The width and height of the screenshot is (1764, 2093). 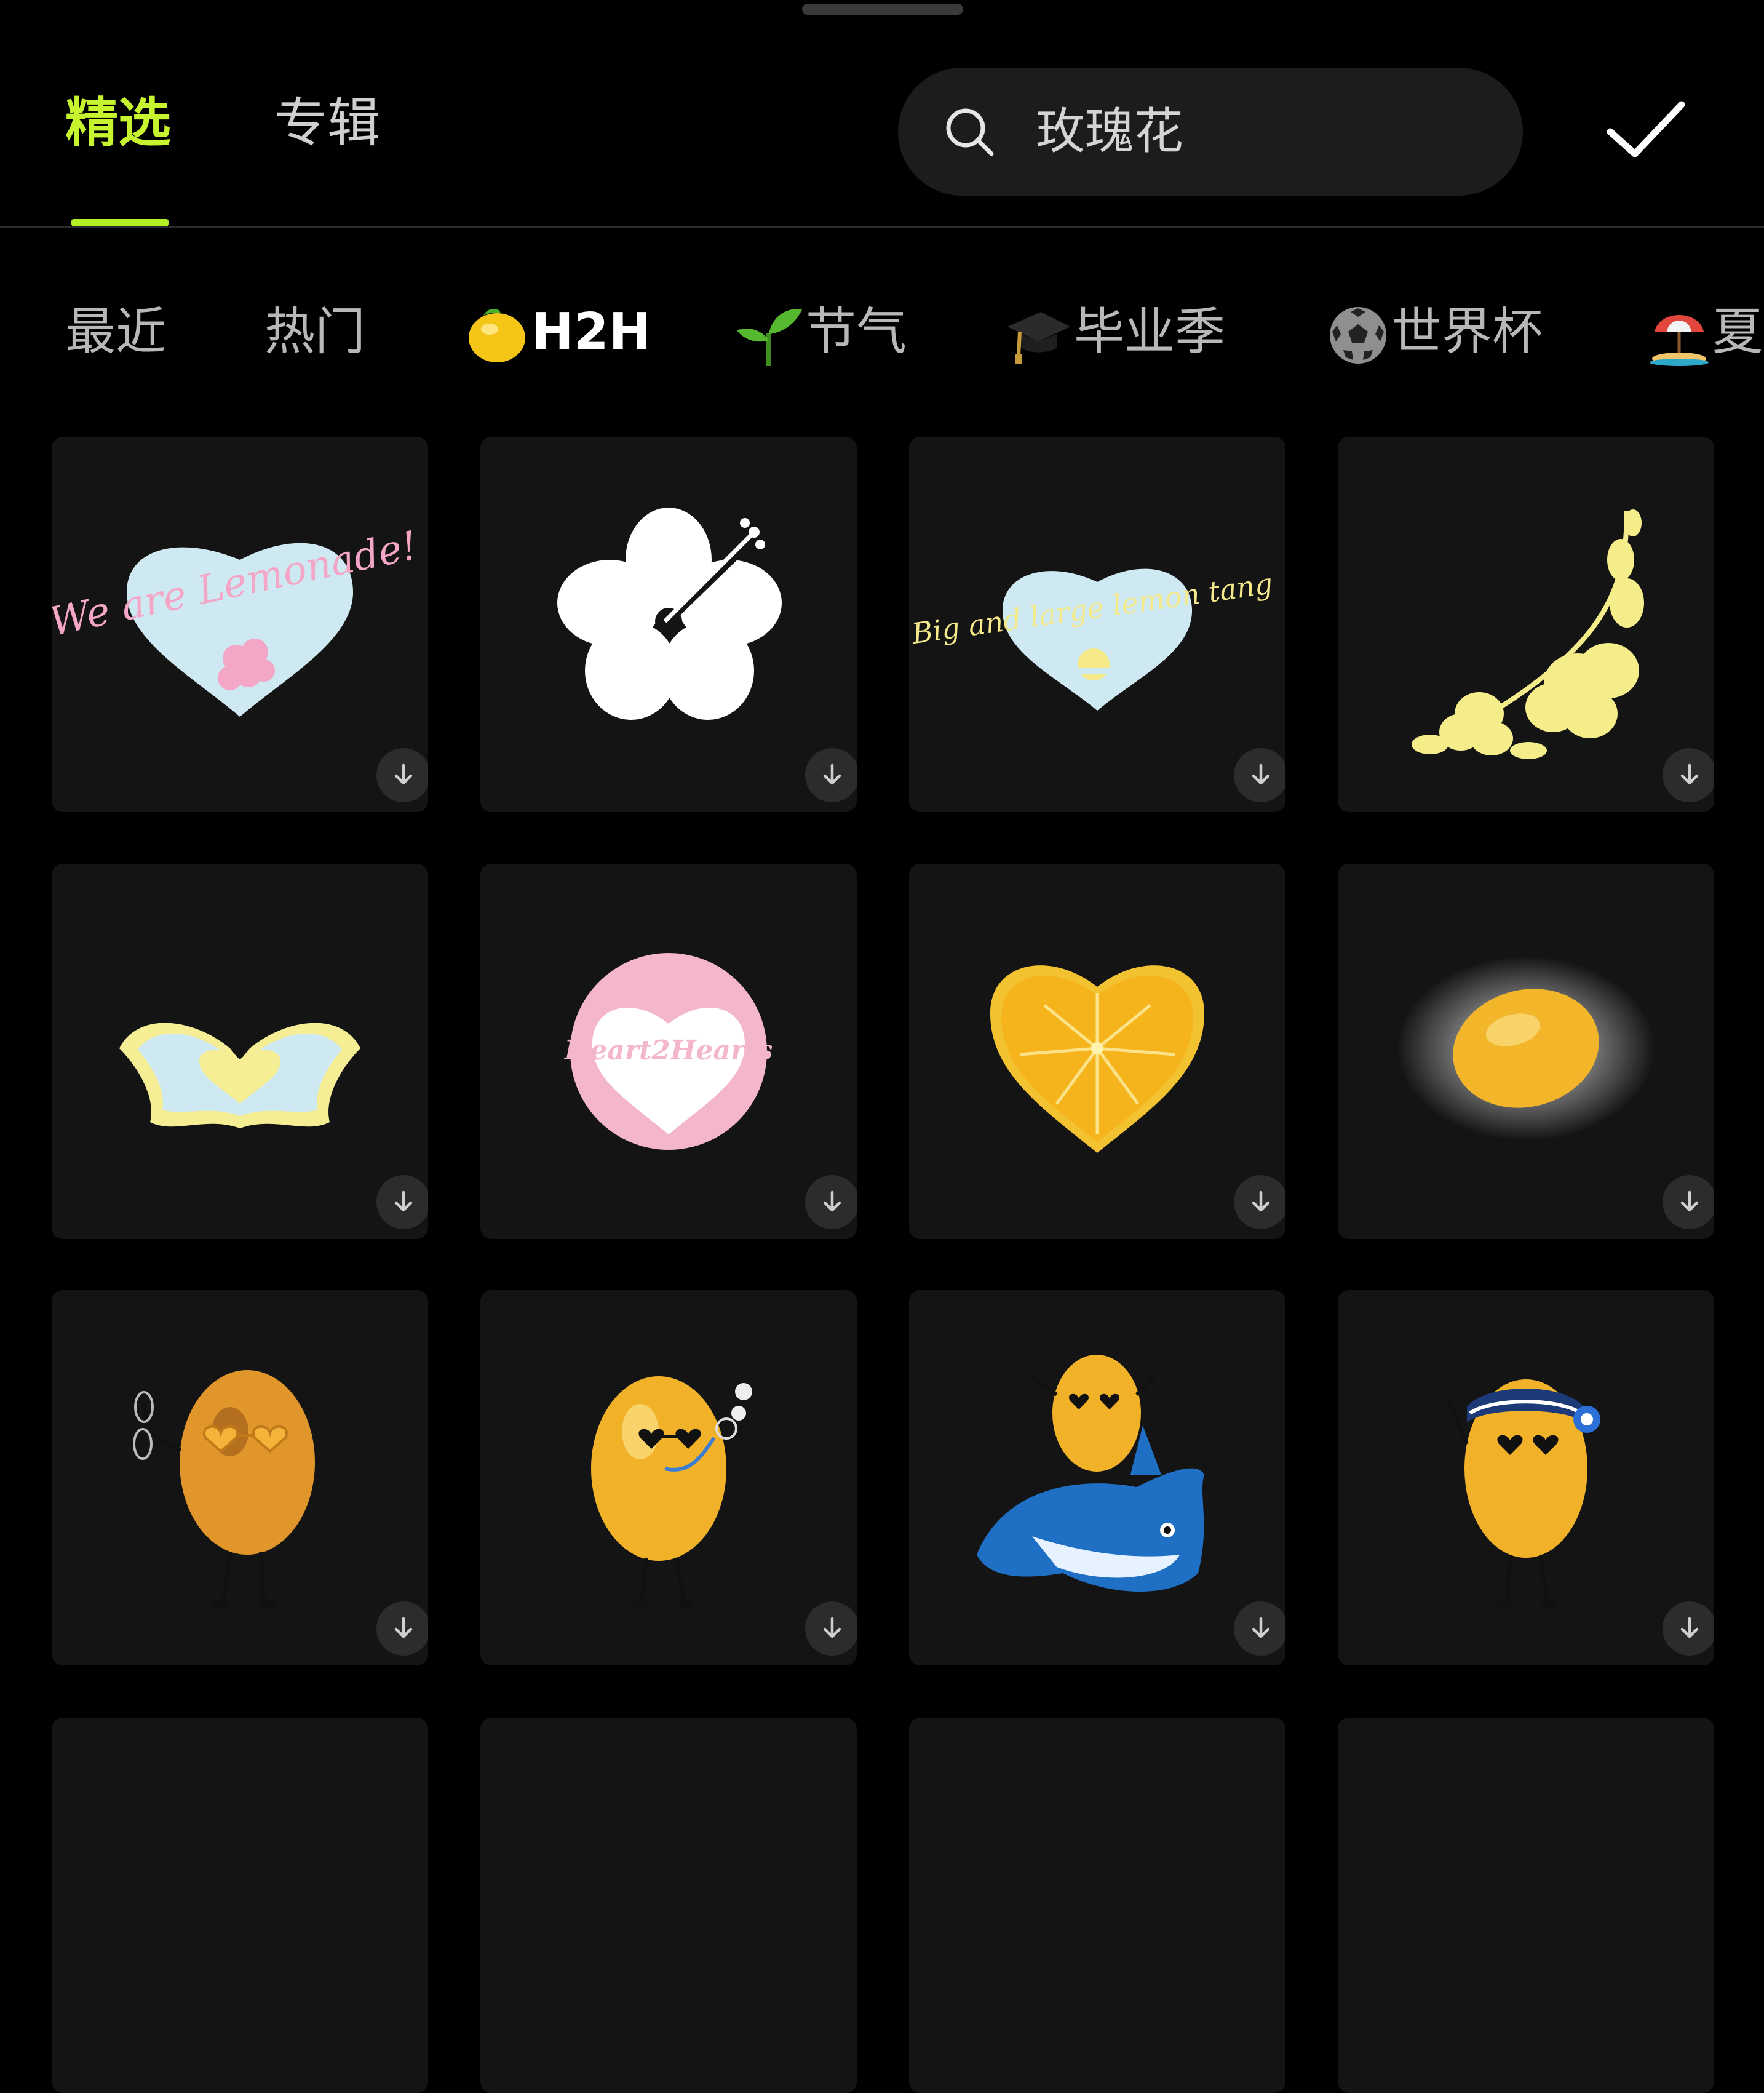 I want to click on lemon-character-bubbles-sticker, so click(x=671, y=1492).